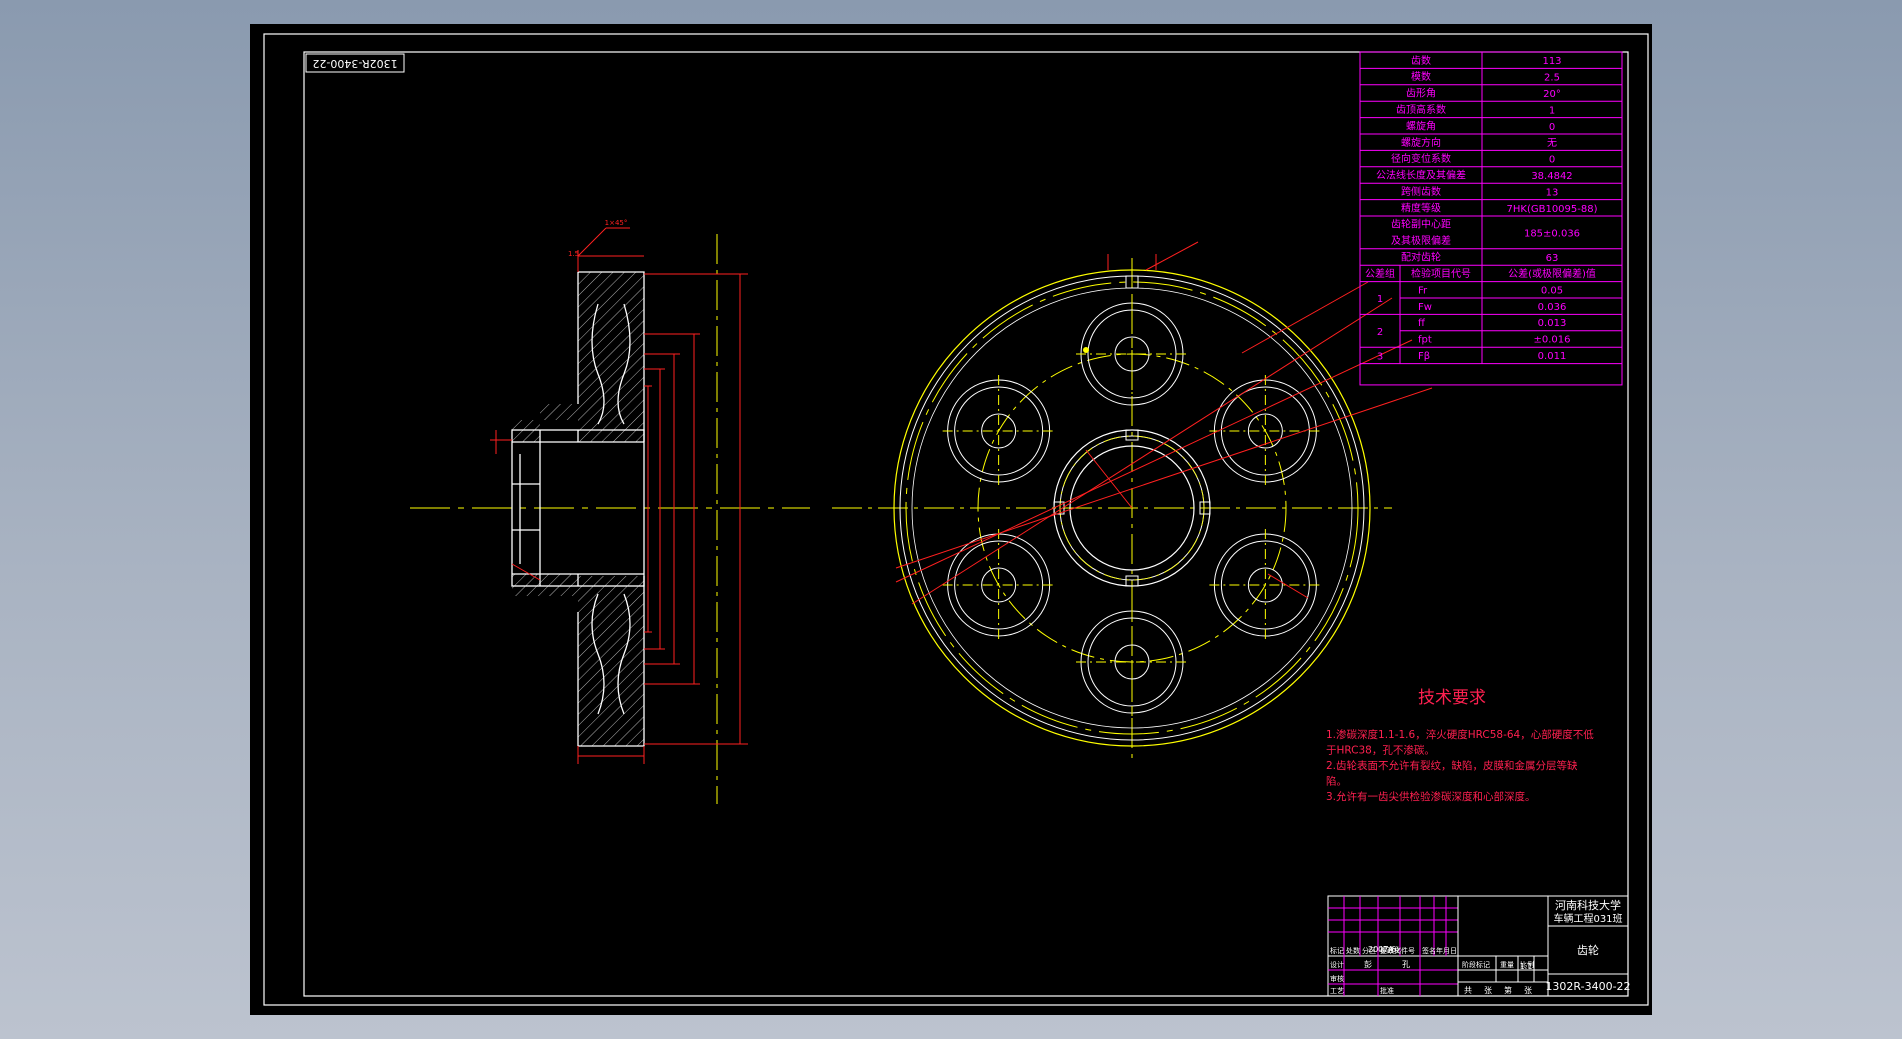  Describe the element at coordinates (1429, 950) in the screenshot. I see `rev-label: 签名` at that location.